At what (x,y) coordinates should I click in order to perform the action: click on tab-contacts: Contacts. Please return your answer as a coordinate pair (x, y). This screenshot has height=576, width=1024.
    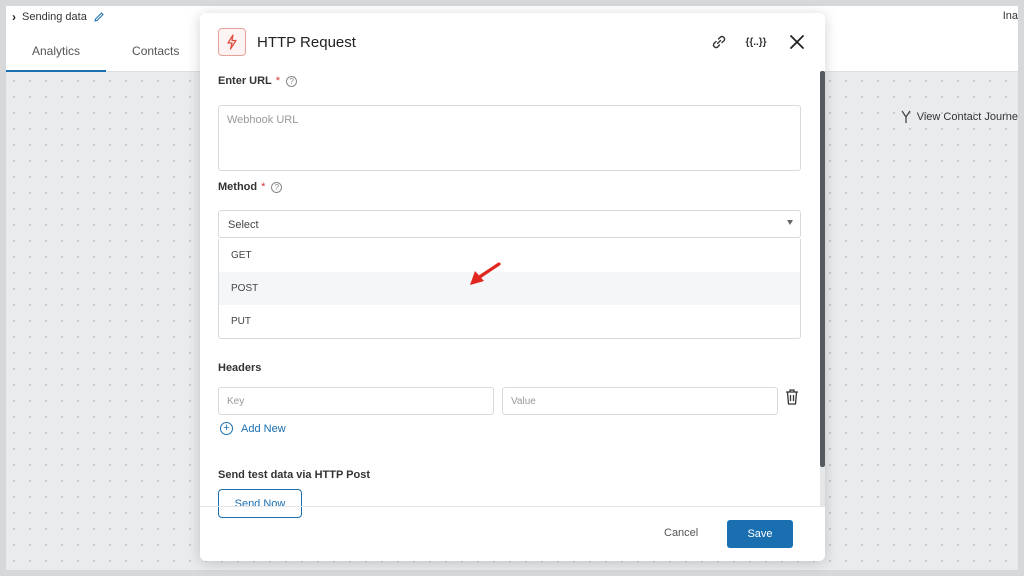
    Looking at the image, I should click on (155, 54).